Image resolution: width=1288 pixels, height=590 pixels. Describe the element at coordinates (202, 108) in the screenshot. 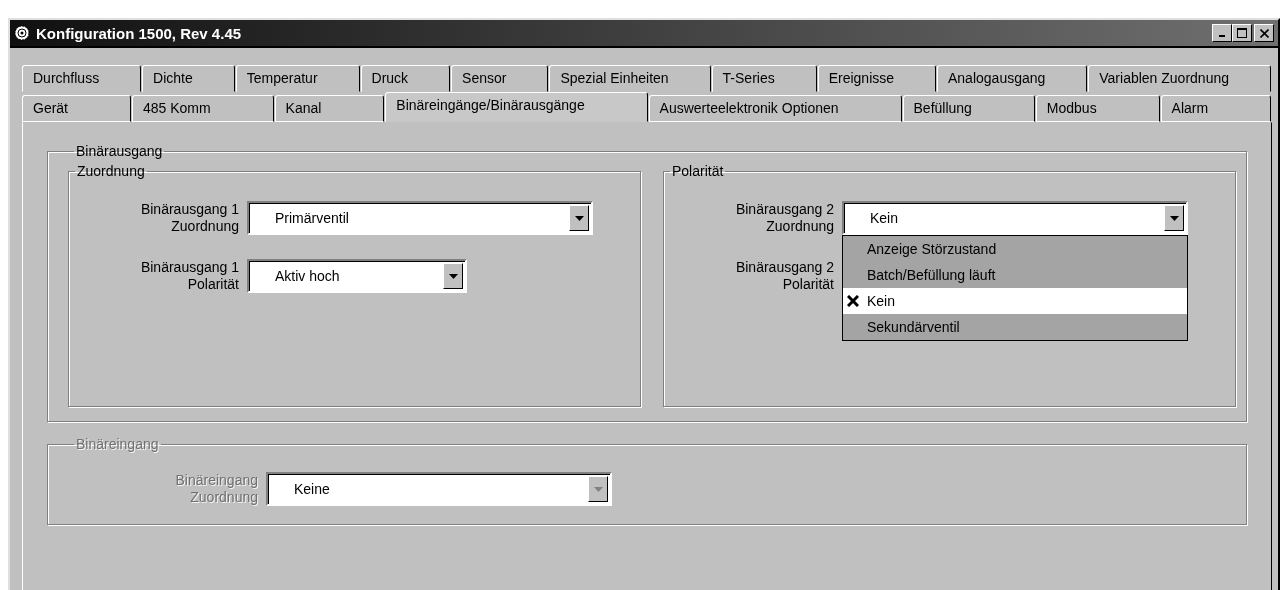

I see `tab: 485 Komm` at that location.